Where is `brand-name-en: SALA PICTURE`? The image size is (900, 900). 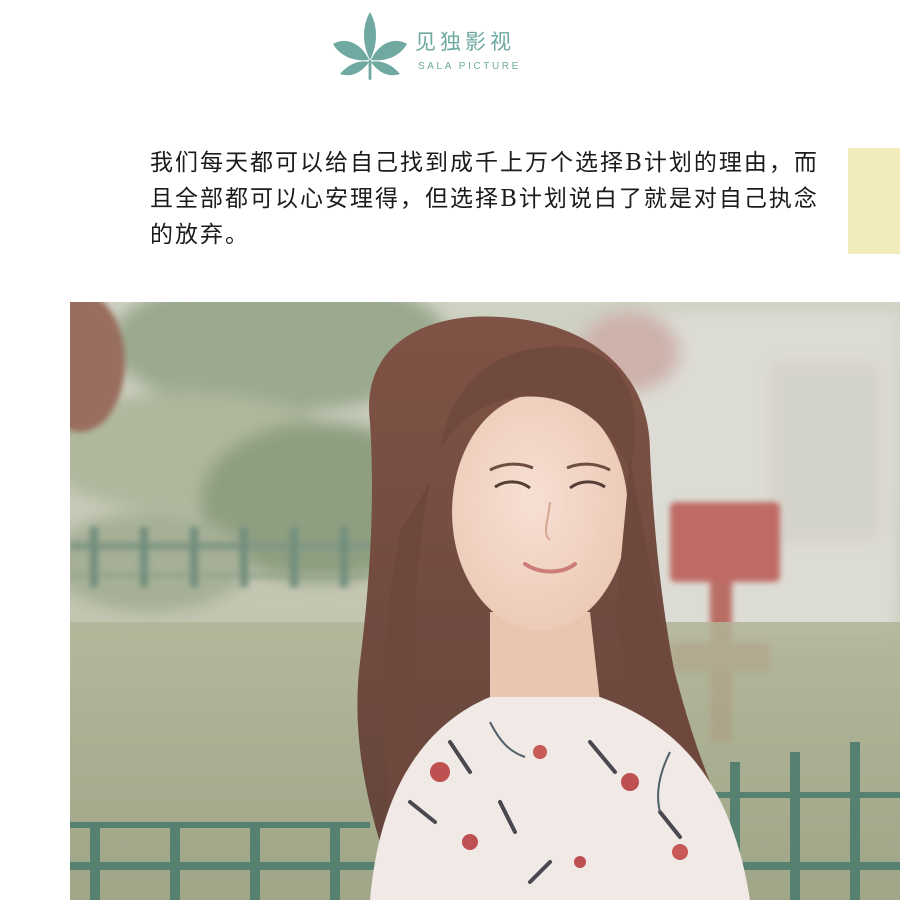
brand-name-en: SALA PICTURE is located at coordinates (469, 66).